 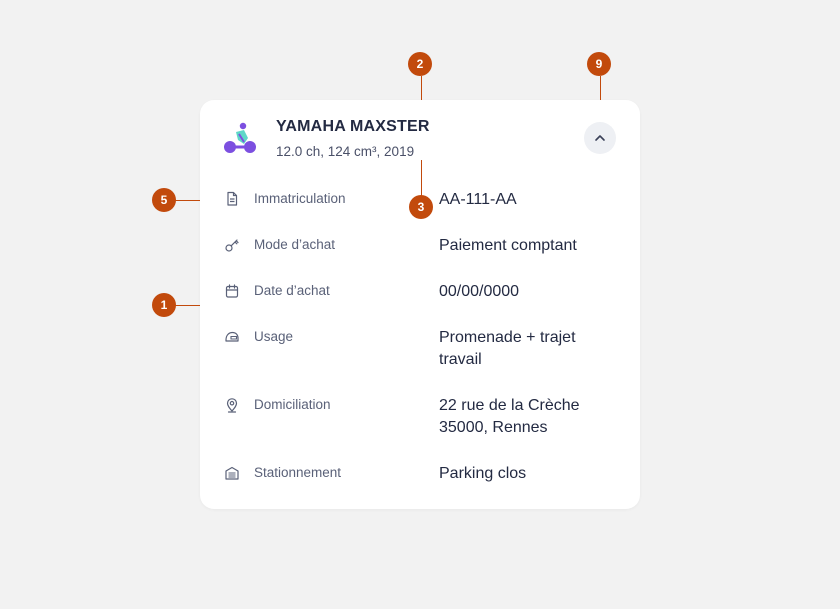 I want to click on marker-5-leader, so click(x=187, y=200).